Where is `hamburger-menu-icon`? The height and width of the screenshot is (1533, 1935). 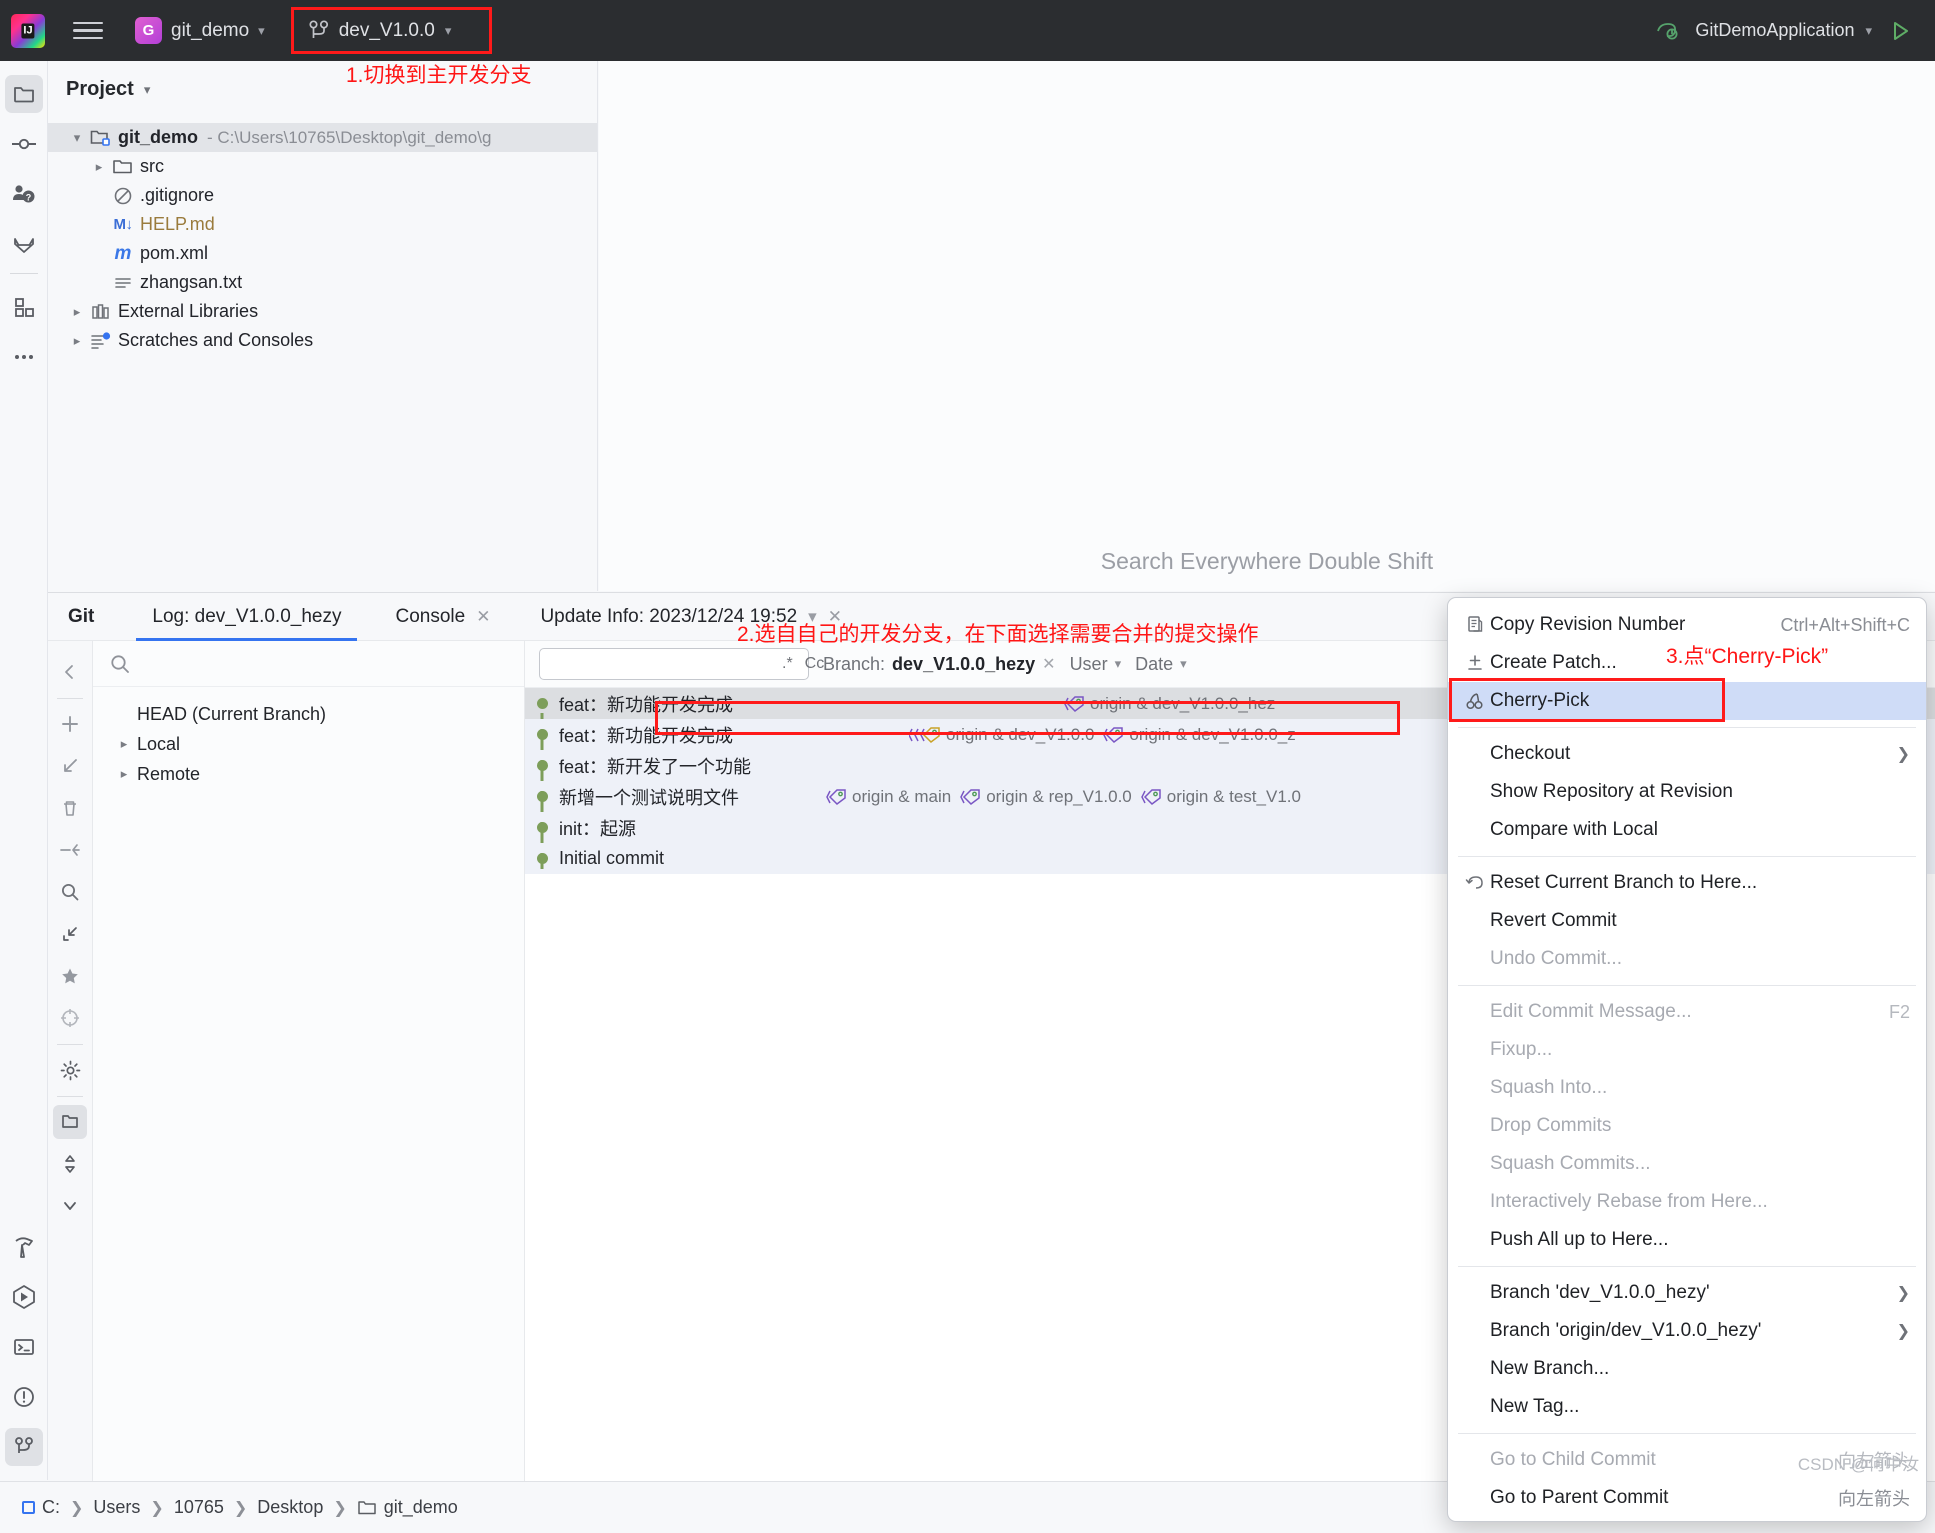
hamburger-menu-icon is located at coordinates (88, 31).